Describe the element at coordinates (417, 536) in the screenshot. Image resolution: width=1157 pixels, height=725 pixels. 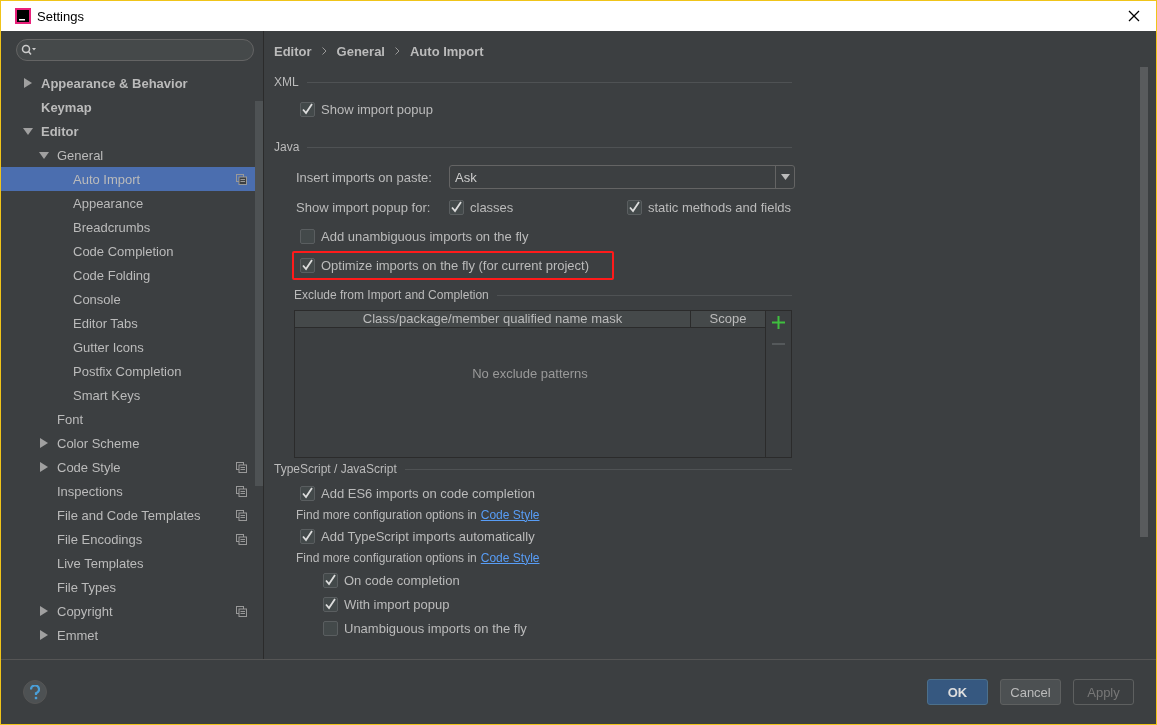
I see `checkbox: Add TypeScript imports automatically` at that location.